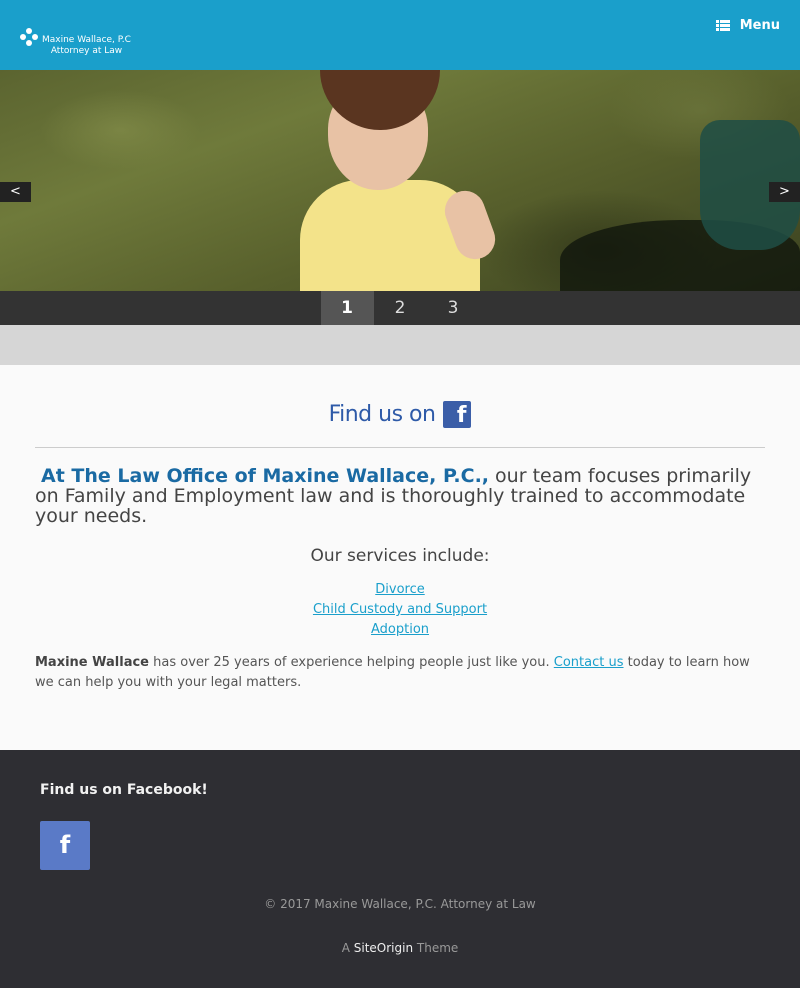  I want to click on slider-prev-button: <, so click(15, 192).